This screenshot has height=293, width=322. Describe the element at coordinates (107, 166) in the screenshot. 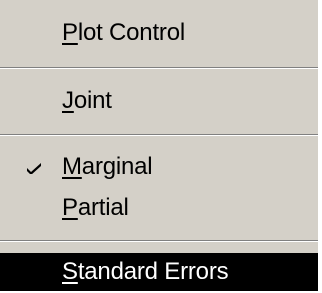

I see `menu-item-label: Marginal` at that location.